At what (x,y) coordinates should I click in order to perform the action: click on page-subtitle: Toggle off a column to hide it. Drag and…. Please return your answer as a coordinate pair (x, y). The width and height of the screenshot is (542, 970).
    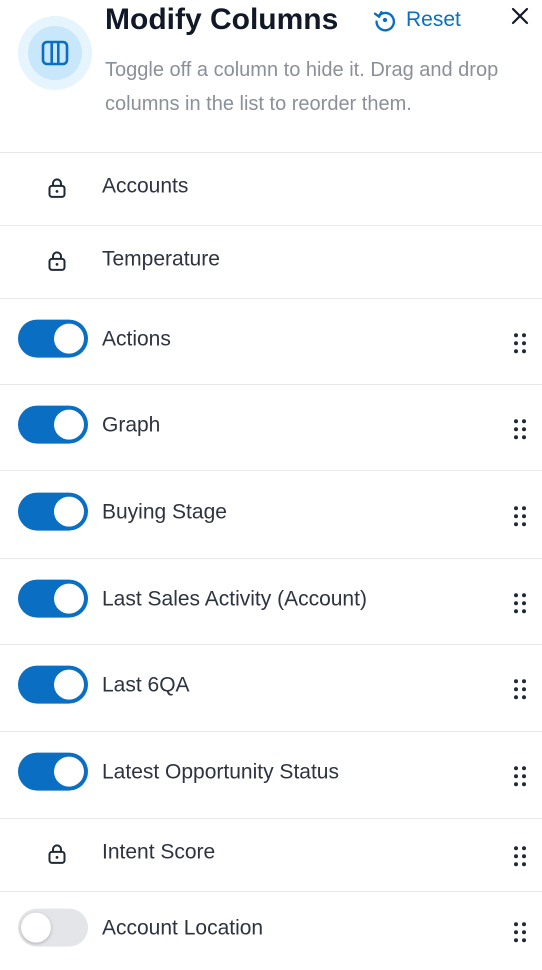
    Looking at the image, I should click on (302, 87).